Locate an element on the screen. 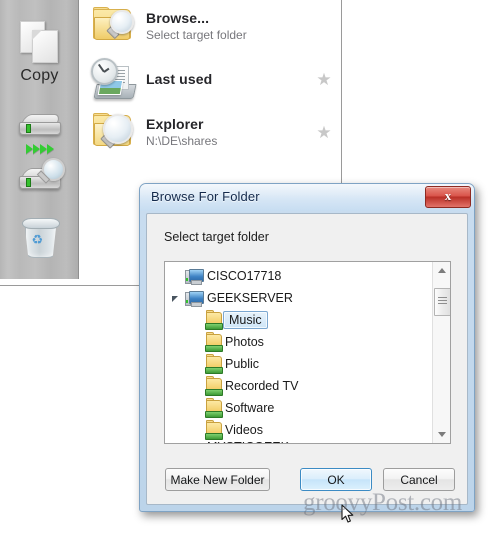 The width and height of the screenshot is (502, 538). app-sidebar: Copy ♻ is located at coordinates (39, 139).